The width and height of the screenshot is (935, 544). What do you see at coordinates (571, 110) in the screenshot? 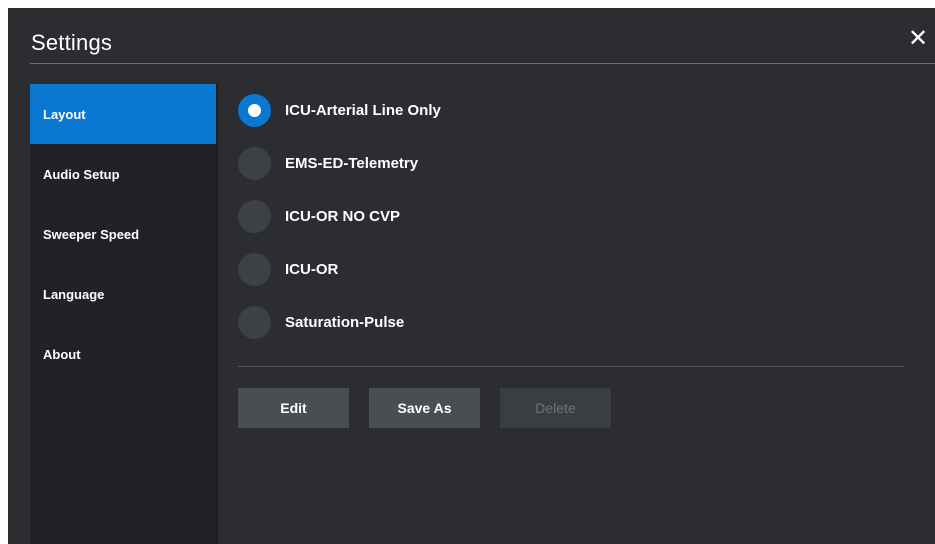
I see `layout-option-icu-arterial-line-only: ICU-Arterial Line Only` at bounding box center [571, 110].